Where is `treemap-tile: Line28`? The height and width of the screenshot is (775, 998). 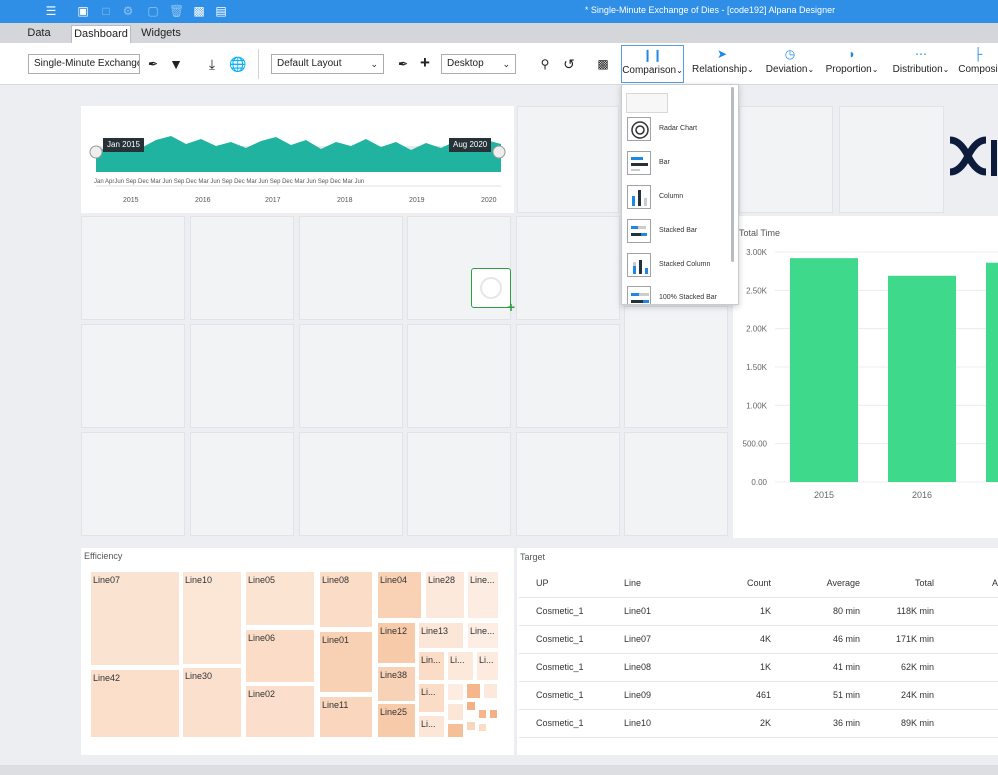 treemap-tile: Line28 is located at coordinates (445, 595).